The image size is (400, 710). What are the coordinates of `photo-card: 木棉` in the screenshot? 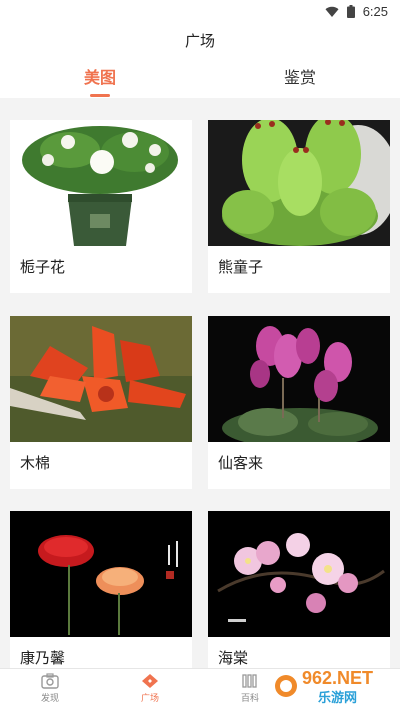 It's located at (101, 402).